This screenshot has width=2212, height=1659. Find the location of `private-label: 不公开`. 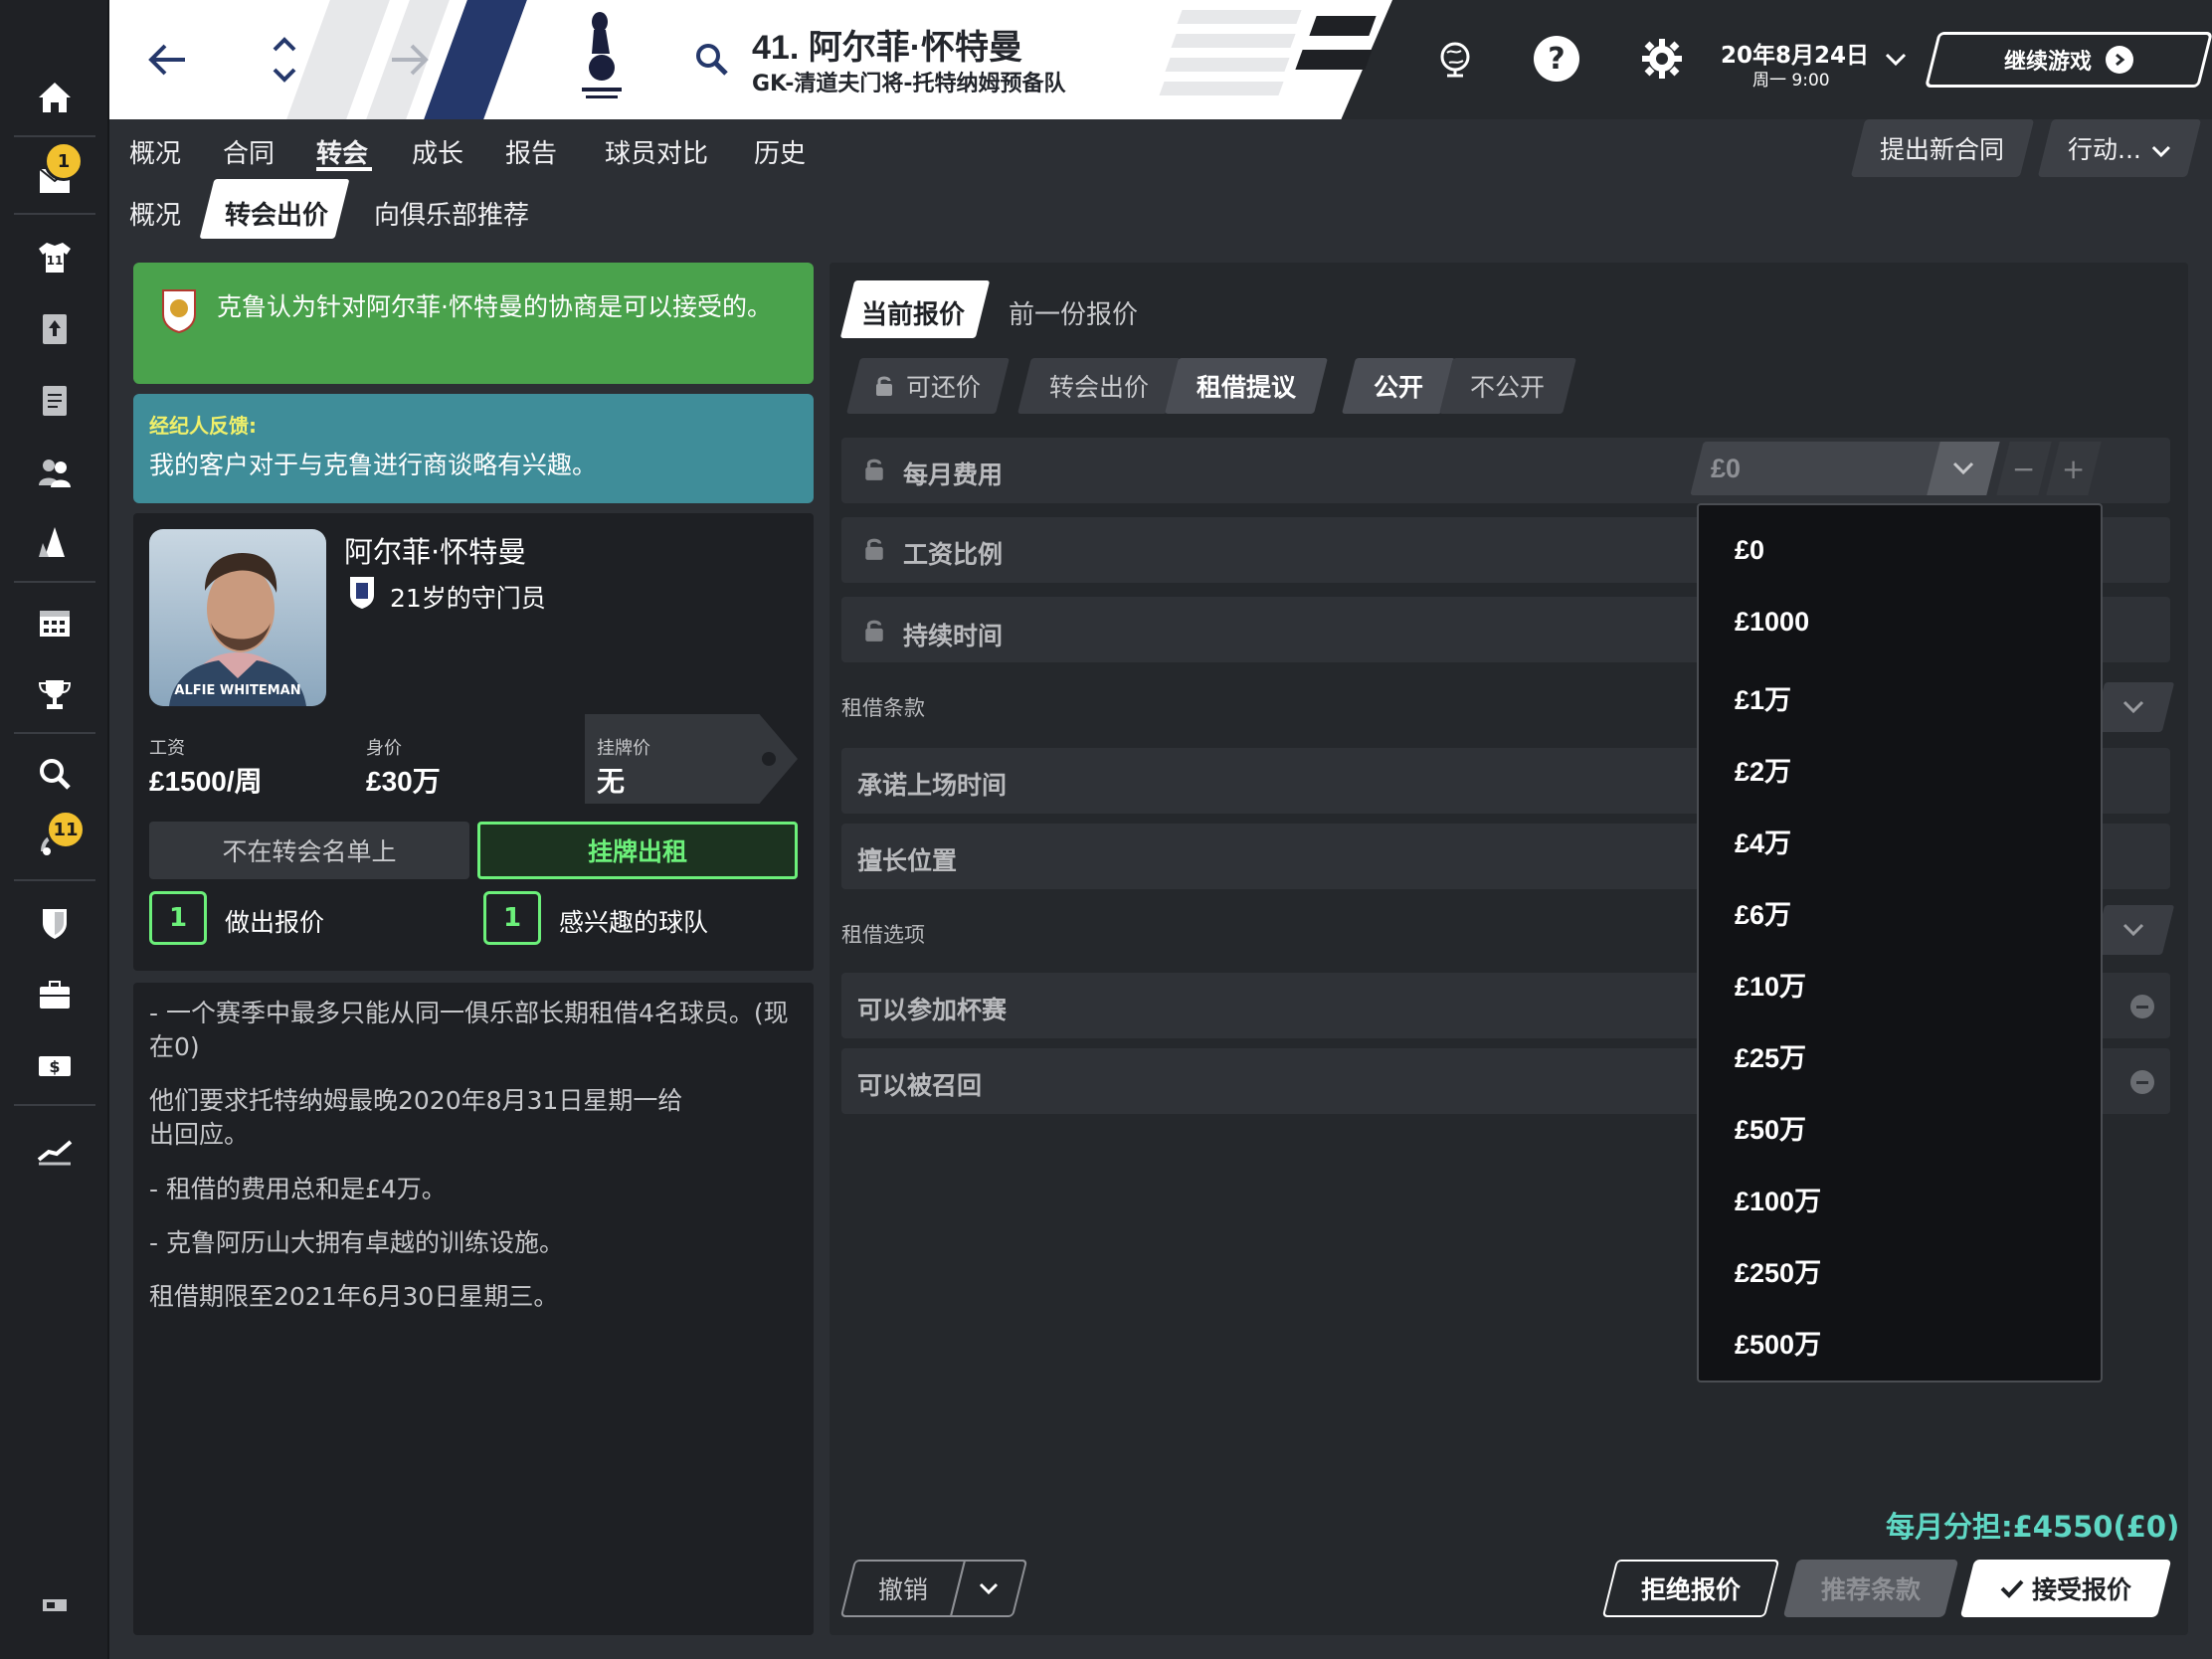

private-label: 不公开 is located at coordinates (1508, 387).